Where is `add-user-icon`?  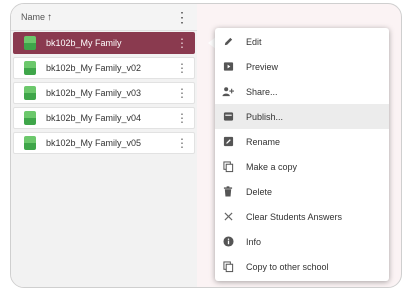 add-user-icon is located at coordinates (228, 92).